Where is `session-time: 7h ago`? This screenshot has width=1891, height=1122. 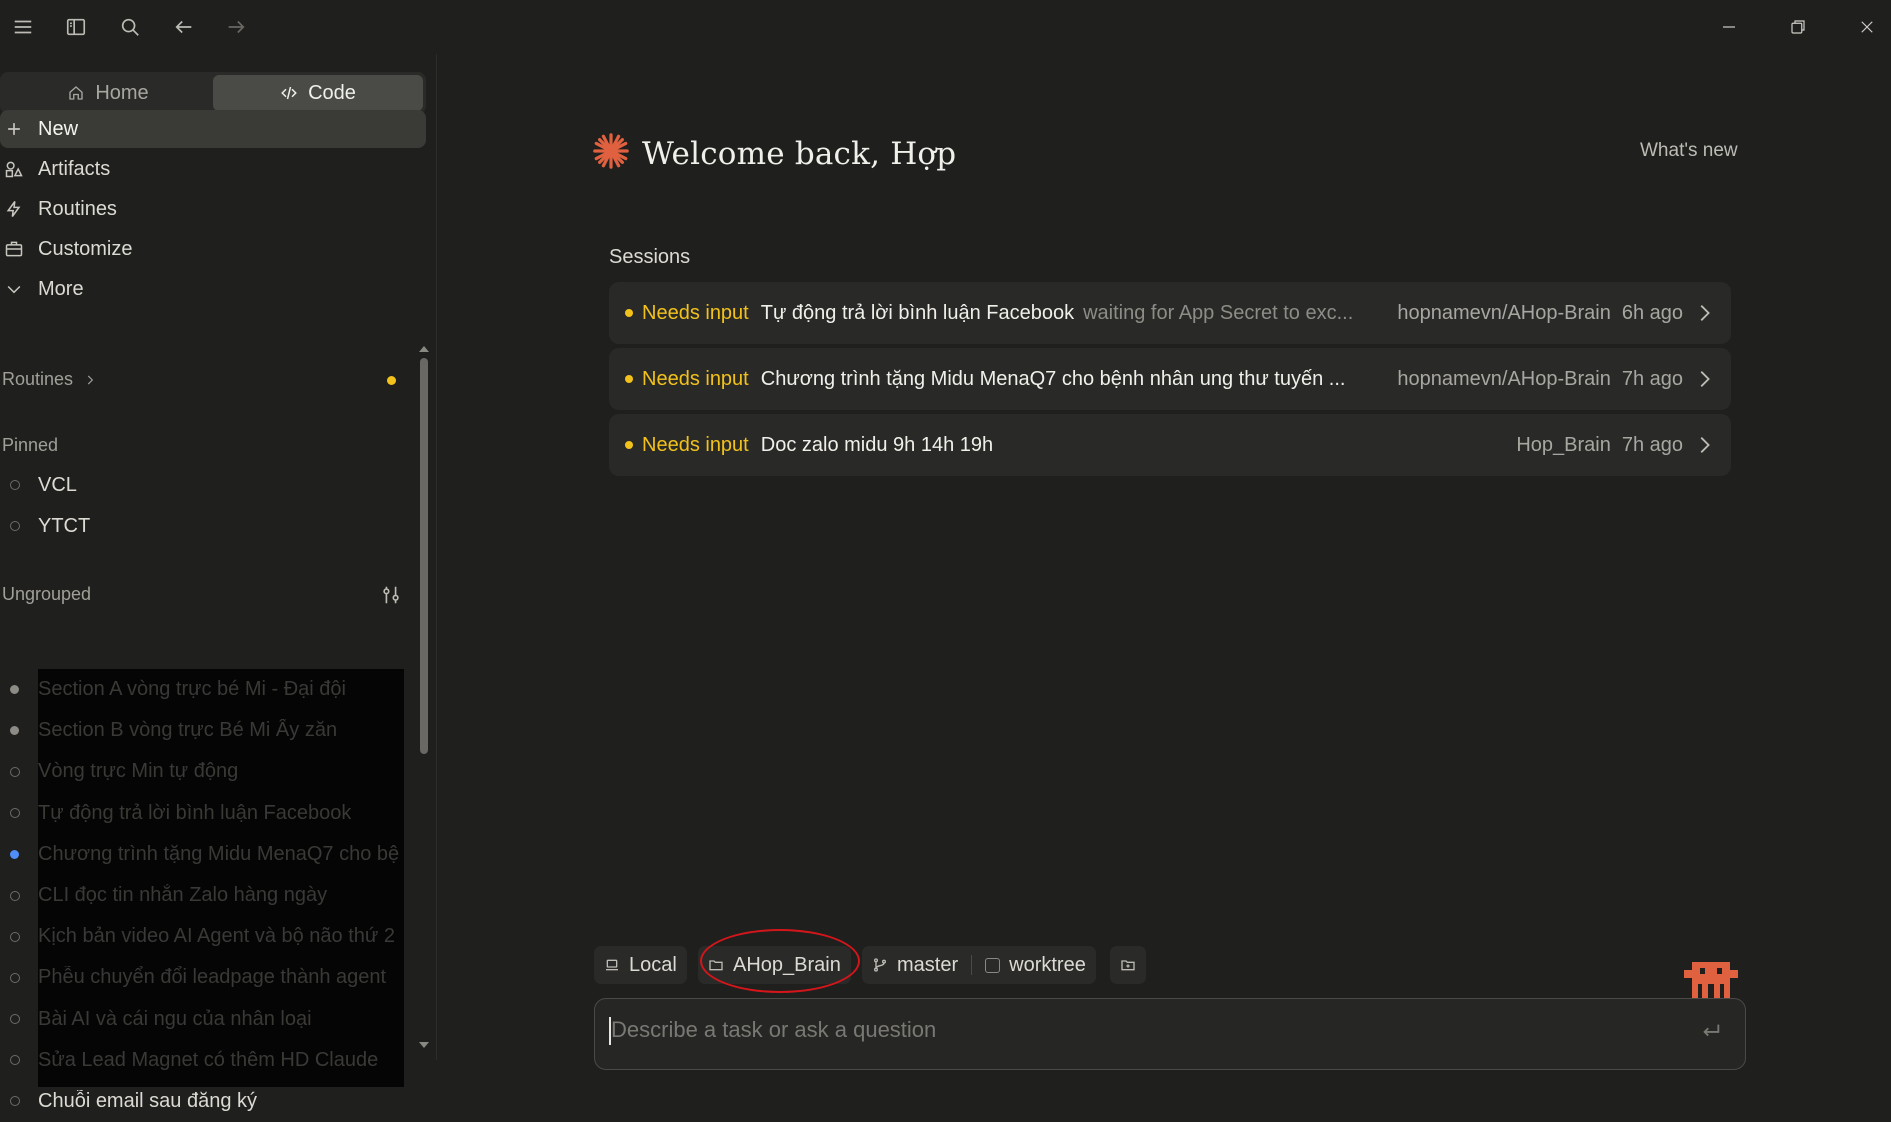 session-time: 7h ago is located at coordinates (1652, 378).